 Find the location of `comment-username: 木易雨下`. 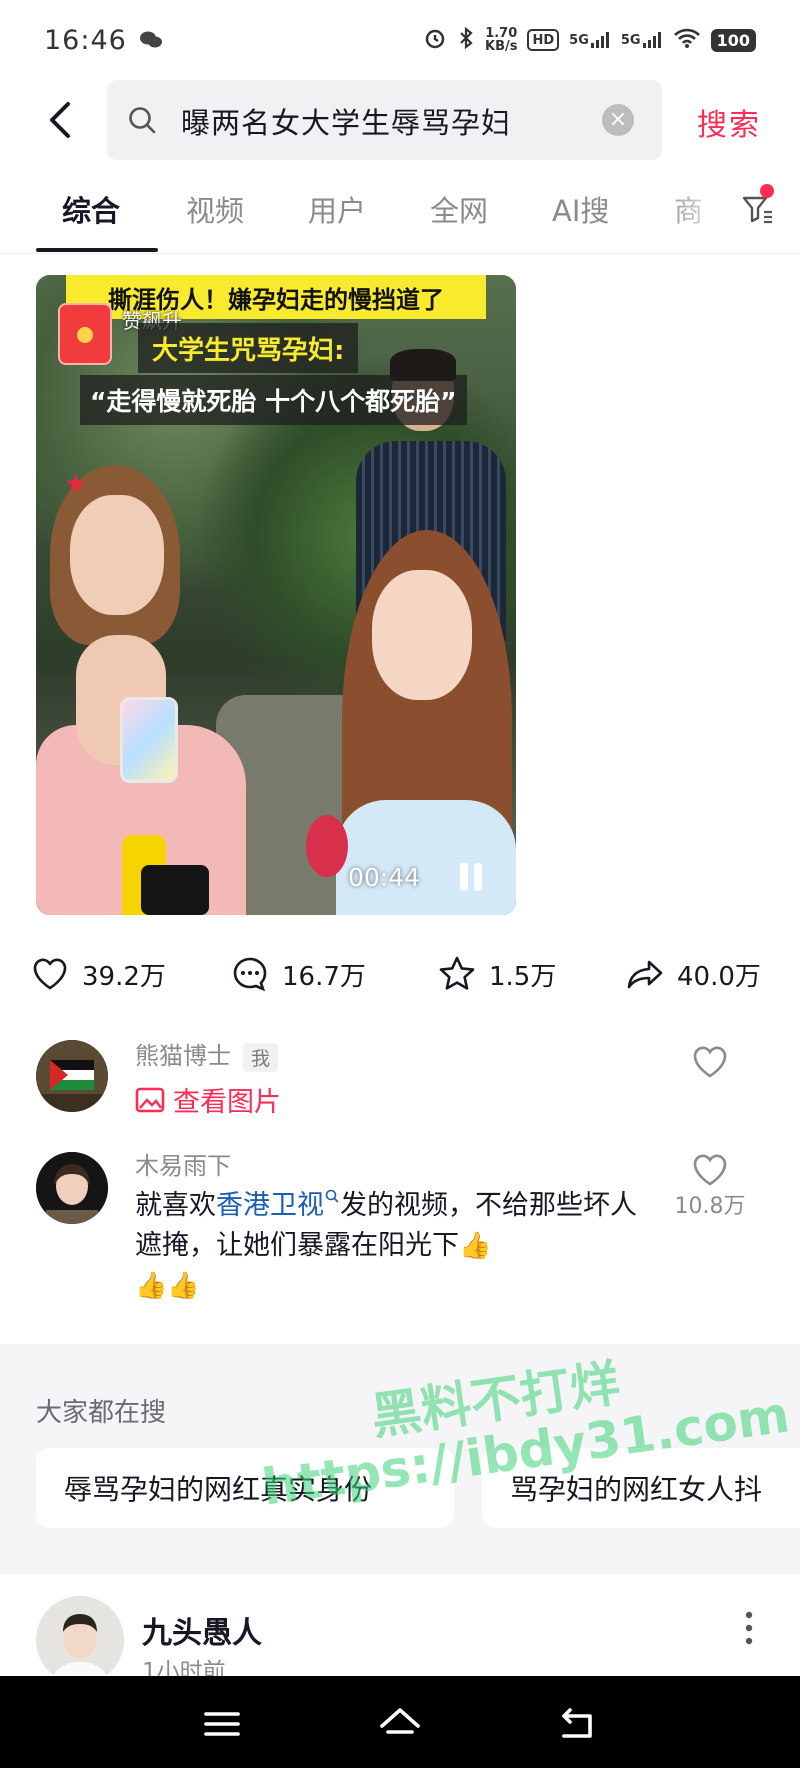

comment-username: 木易雨下 is located at coordinates (183, 1163).